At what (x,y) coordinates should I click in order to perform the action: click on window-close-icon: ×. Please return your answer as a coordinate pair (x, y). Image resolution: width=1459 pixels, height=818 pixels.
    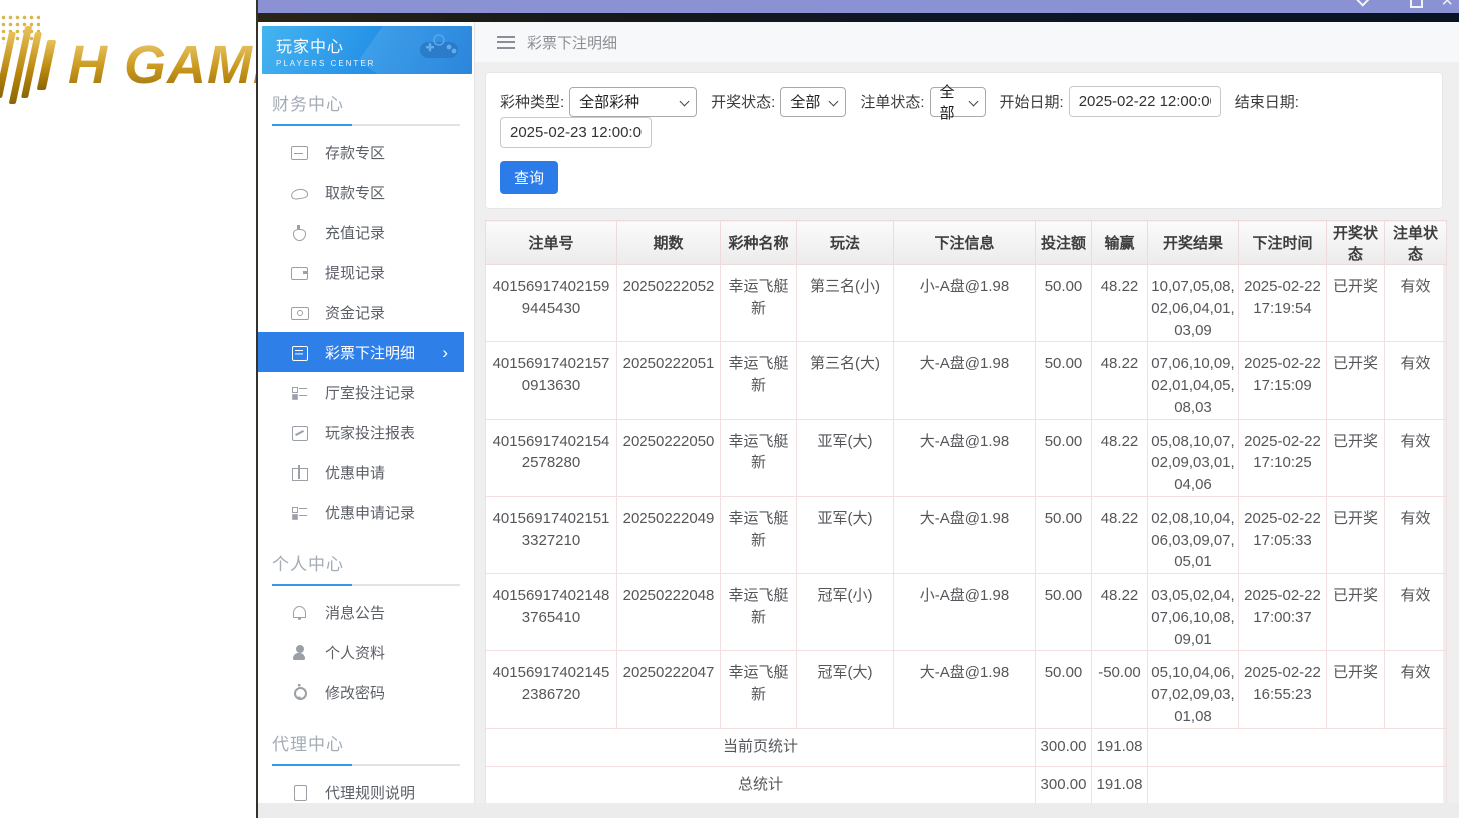
    Looking at the image, I should click on (1447, 5).